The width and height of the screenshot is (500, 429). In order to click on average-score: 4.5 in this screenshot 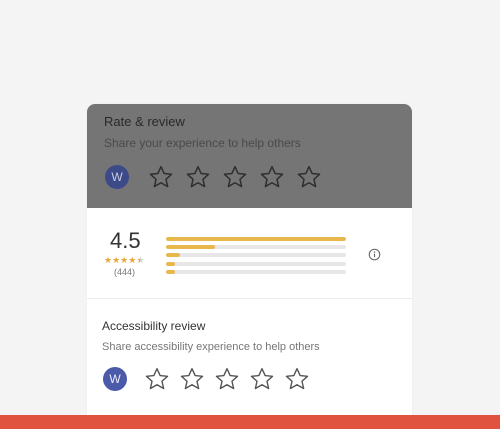, I will do `click(125, 240)`.